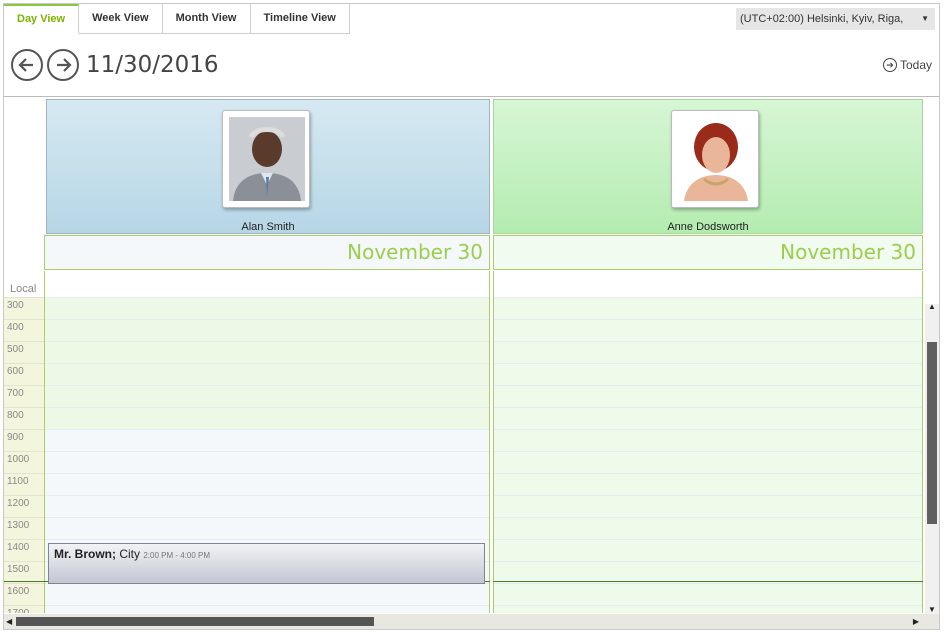  Describe the element at coordinates (822, 19) in the screenshot. I see `timezone-value: (UTC+02:00) Helsinki, Kyiv, Riga,` at that location.